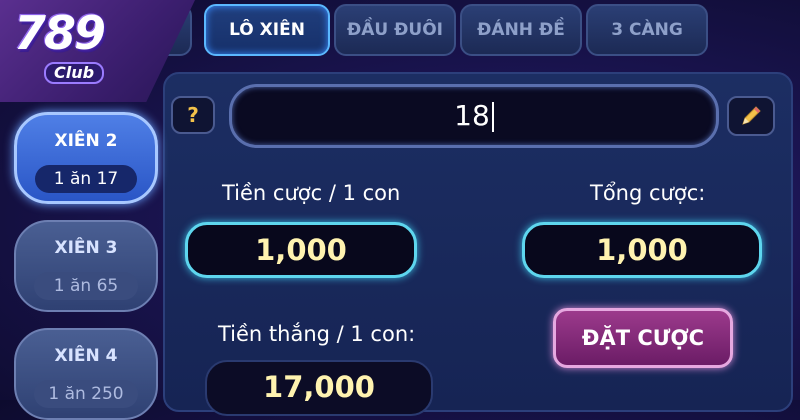 Image resolution: width=800 pixels, height=420 pixels. I want to click on win-per-unit-field: 17,000, so click(319, 388).